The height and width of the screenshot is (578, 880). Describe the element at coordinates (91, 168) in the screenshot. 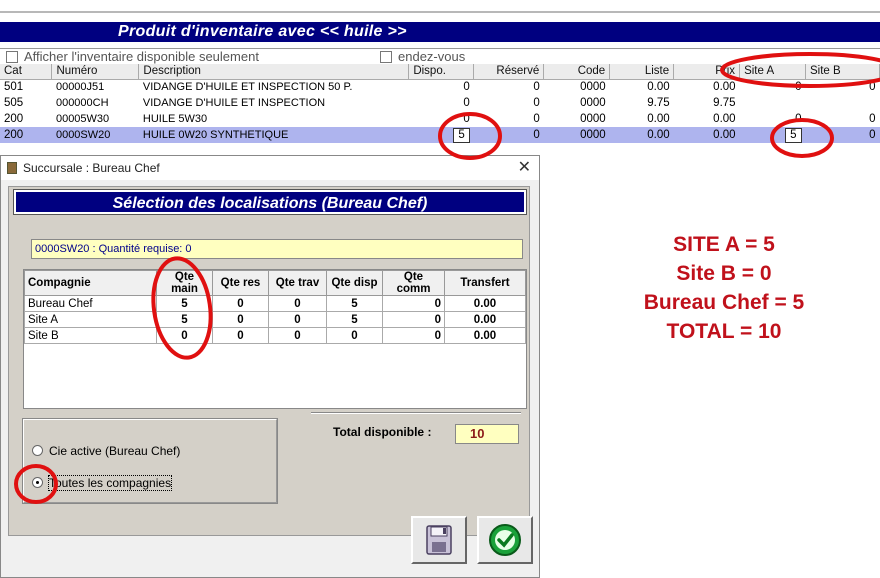

I see `dialog-title: Succursale : Bureau Chef` at that location.